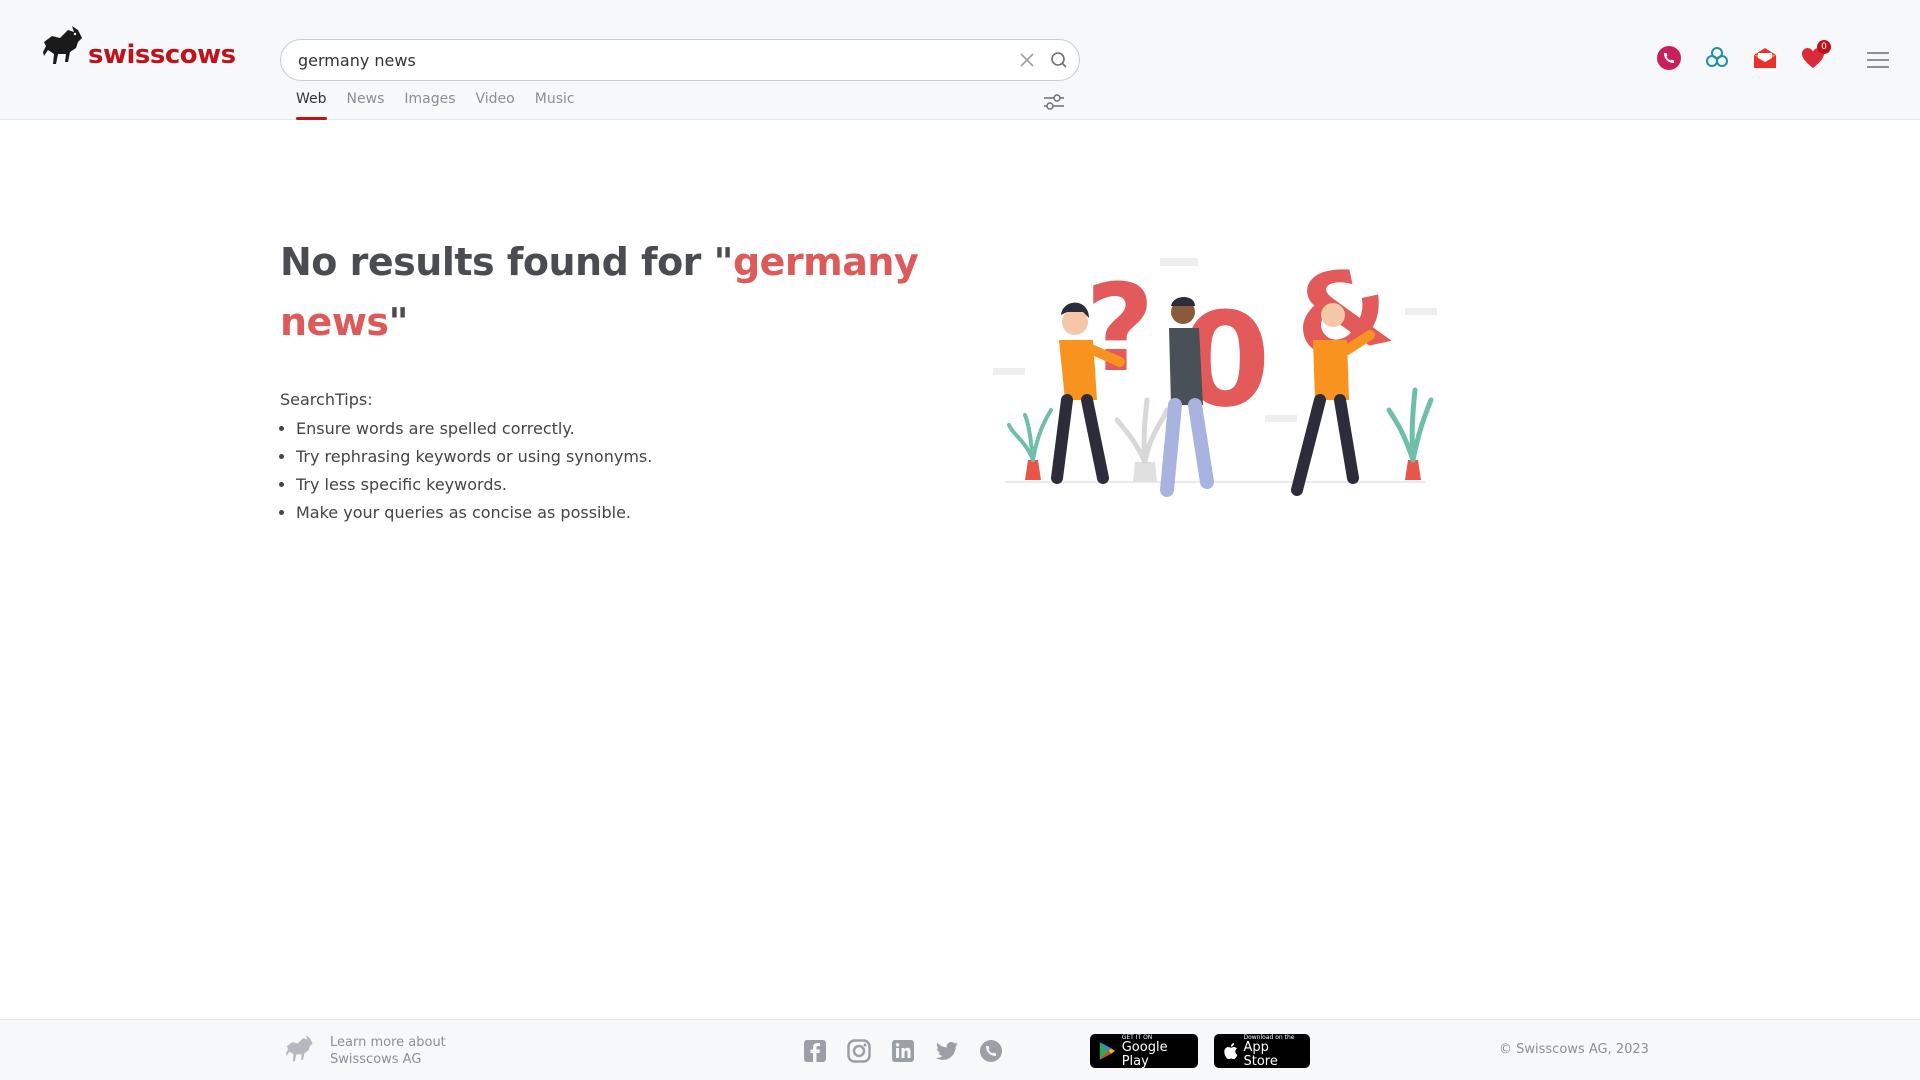  What do you see at coordinates (608, 485) in the screenshot?
I see `search-tip: Try less specific keywords.` at bounding box center [608, 485].